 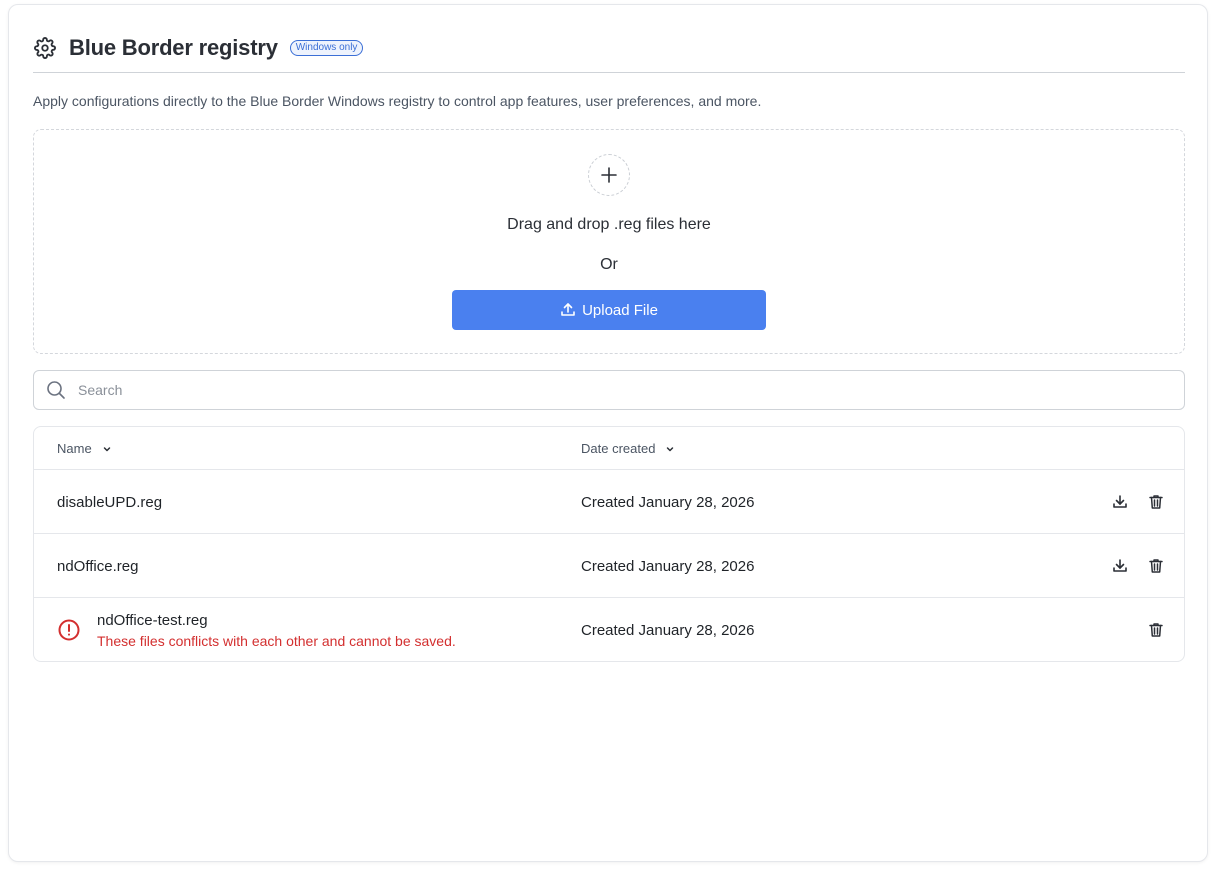 I want to click on card-header: Blue Border registry Windows only, so click(x=609, y=51).